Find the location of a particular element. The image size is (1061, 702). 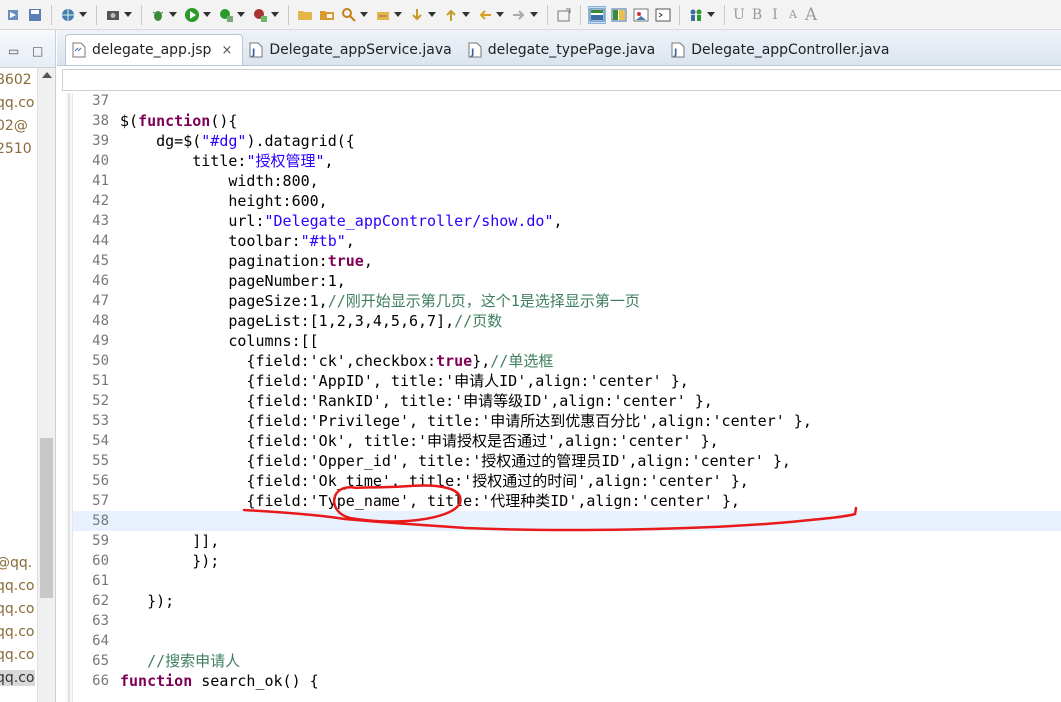

open-type-icon is located at coordinates (327, 15).